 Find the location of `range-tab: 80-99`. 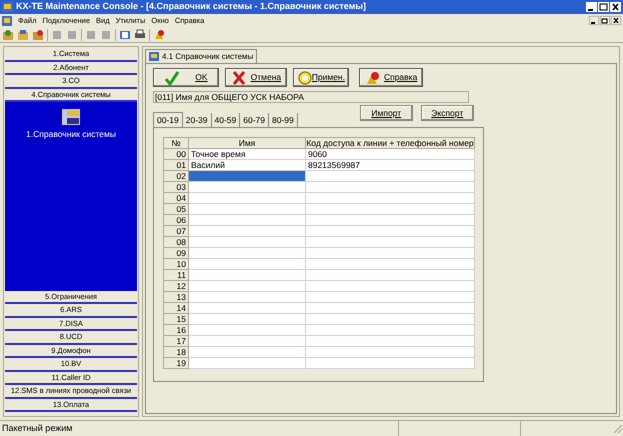

range-tab: 80-99 is located at coordinates (283, 120).